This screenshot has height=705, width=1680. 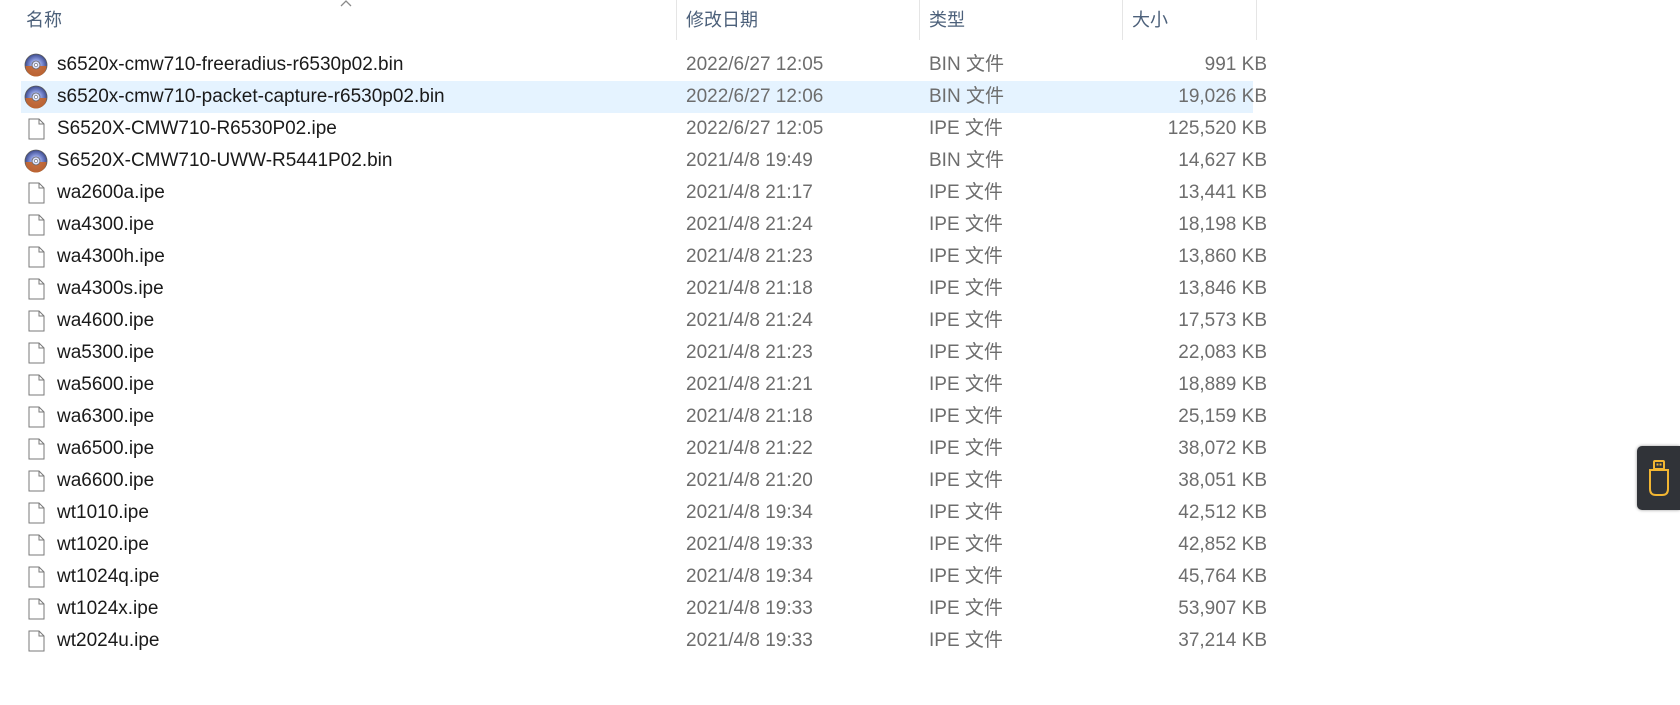 I want to click on file-date-modified: 2021/4/8 21:17, so click(x=749, y=192).